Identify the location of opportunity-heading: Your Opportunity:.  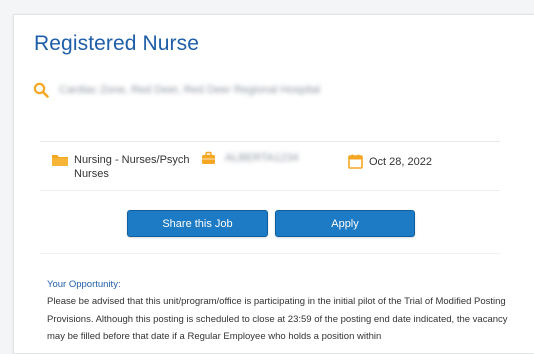
(84, 284).